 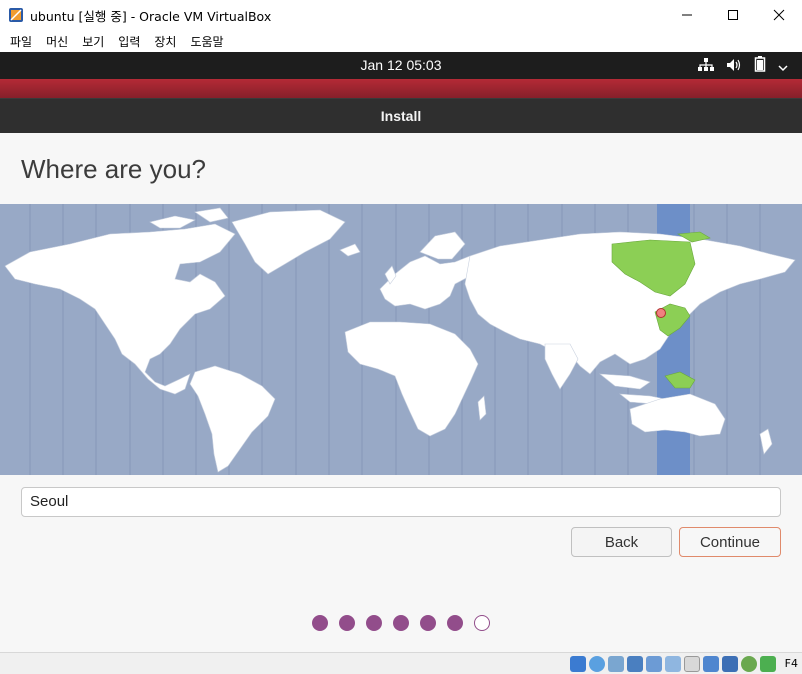 What do you see at coordinates (151, 16) in the screenshot?
I see `window-title: ubuntu [실행 중] - Oracle VM VirtualBox` at bounding box center [151, 16].